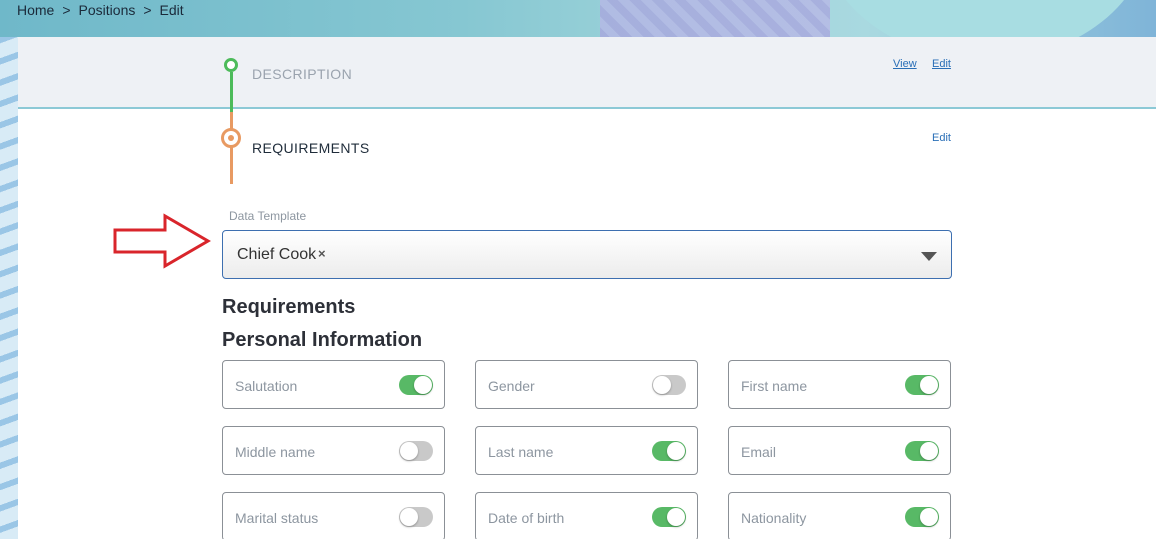 The width and height of the screenshot is (1156, 539). I want to click on toggle-card-nationality: Nationality, so click(839, 515).